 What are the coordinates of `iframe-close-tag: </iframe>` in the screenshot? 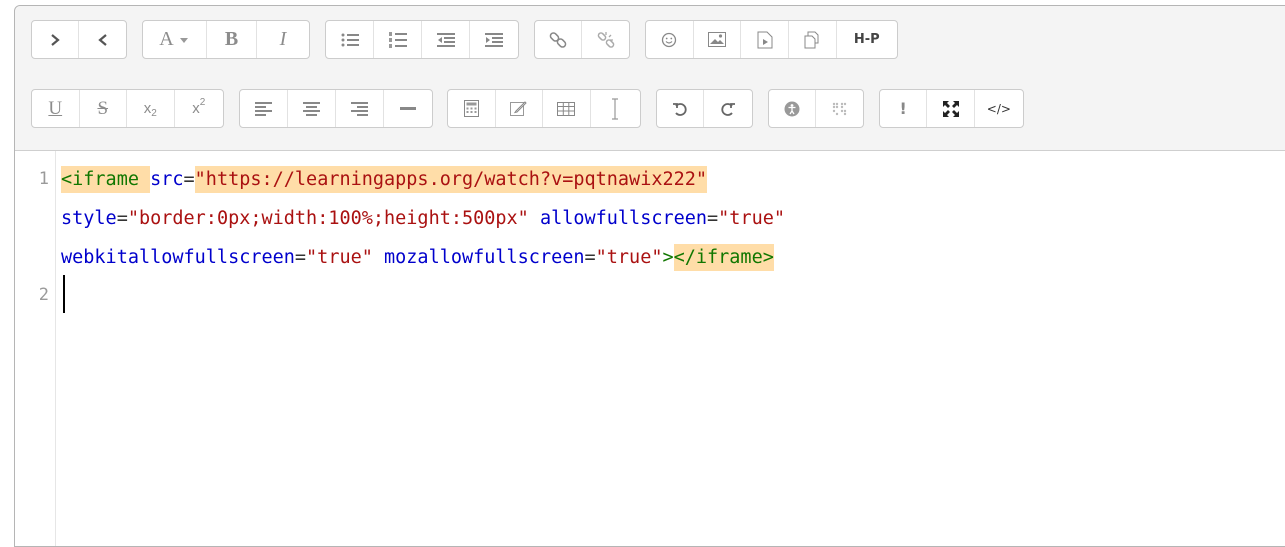 It's located at (723, 257).